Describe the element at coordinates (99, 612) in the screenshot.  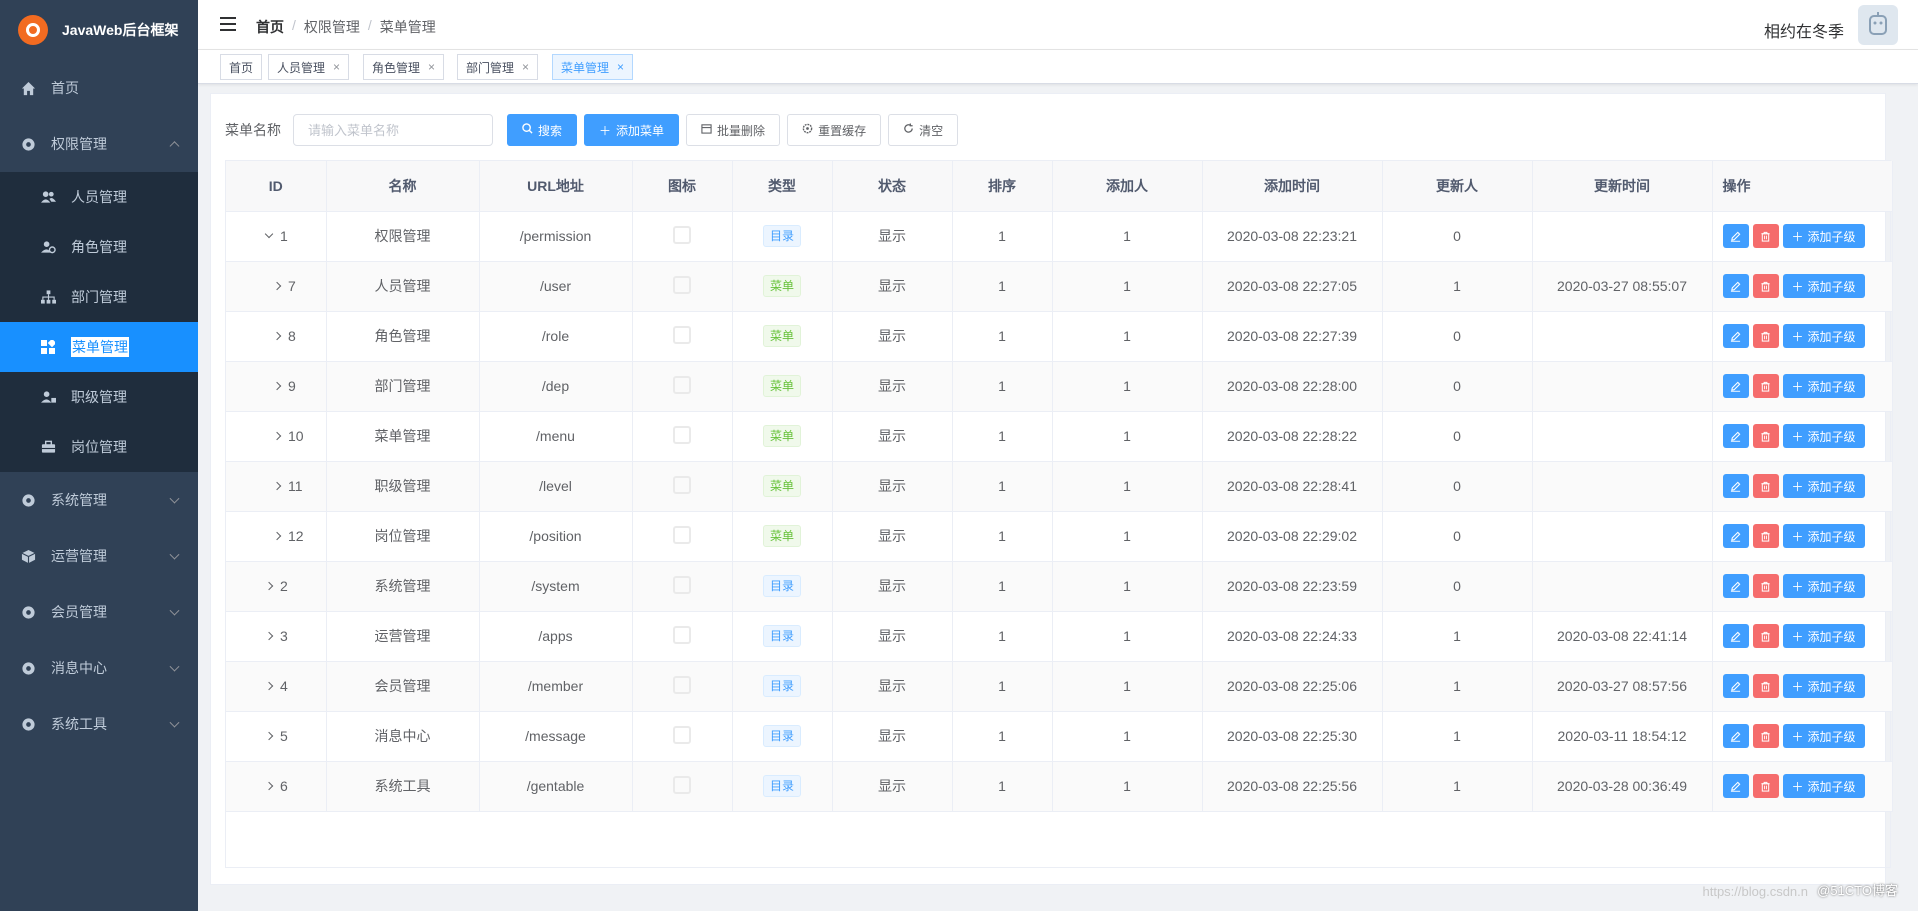
I see `sidebar-item-member: 会员管理` at that location.